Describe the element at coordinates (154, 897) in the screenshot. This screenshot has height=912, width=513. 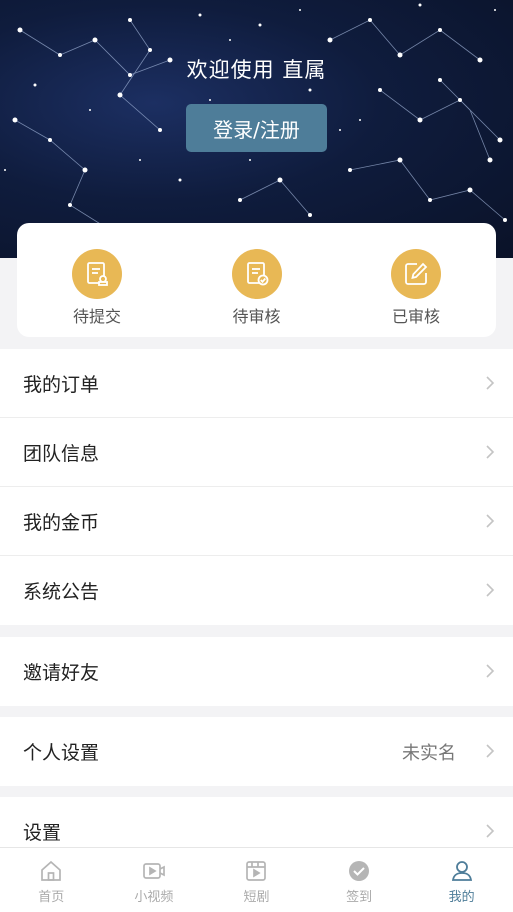
I see `tab-label: 小视频` at that location.